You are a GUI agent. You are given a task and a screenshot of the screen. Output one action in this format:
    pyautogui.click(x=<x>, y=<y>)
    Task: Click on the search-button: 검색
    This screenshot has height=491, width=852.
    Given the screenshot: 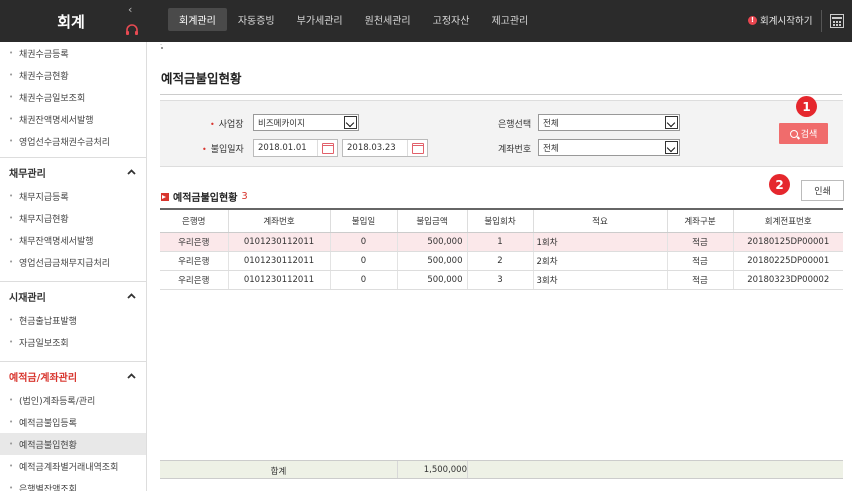 What is the action you would take?
    pyautogui.click(x=803, y=133)
    